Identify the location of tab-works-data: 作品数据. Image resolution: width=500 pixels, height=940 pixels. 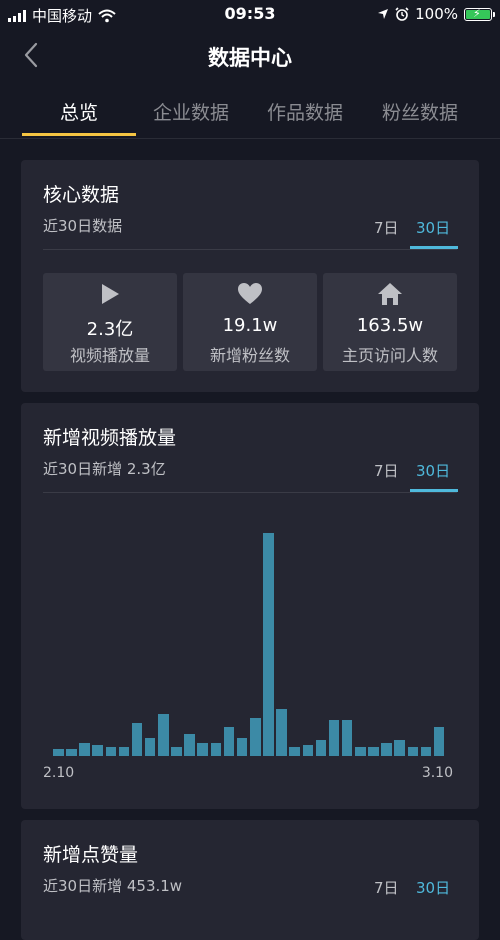
(305, 111).